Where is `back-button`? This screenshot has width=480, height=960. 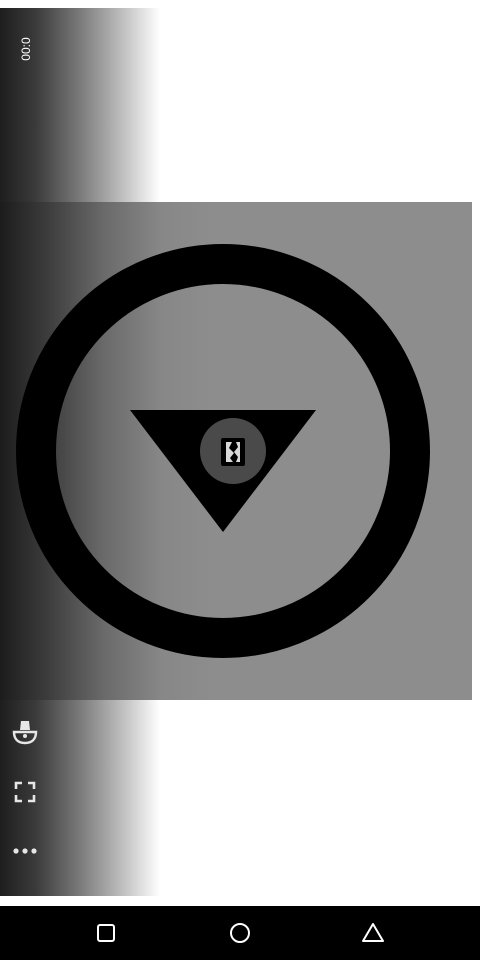 back-button is located at coordinates (373, 933).